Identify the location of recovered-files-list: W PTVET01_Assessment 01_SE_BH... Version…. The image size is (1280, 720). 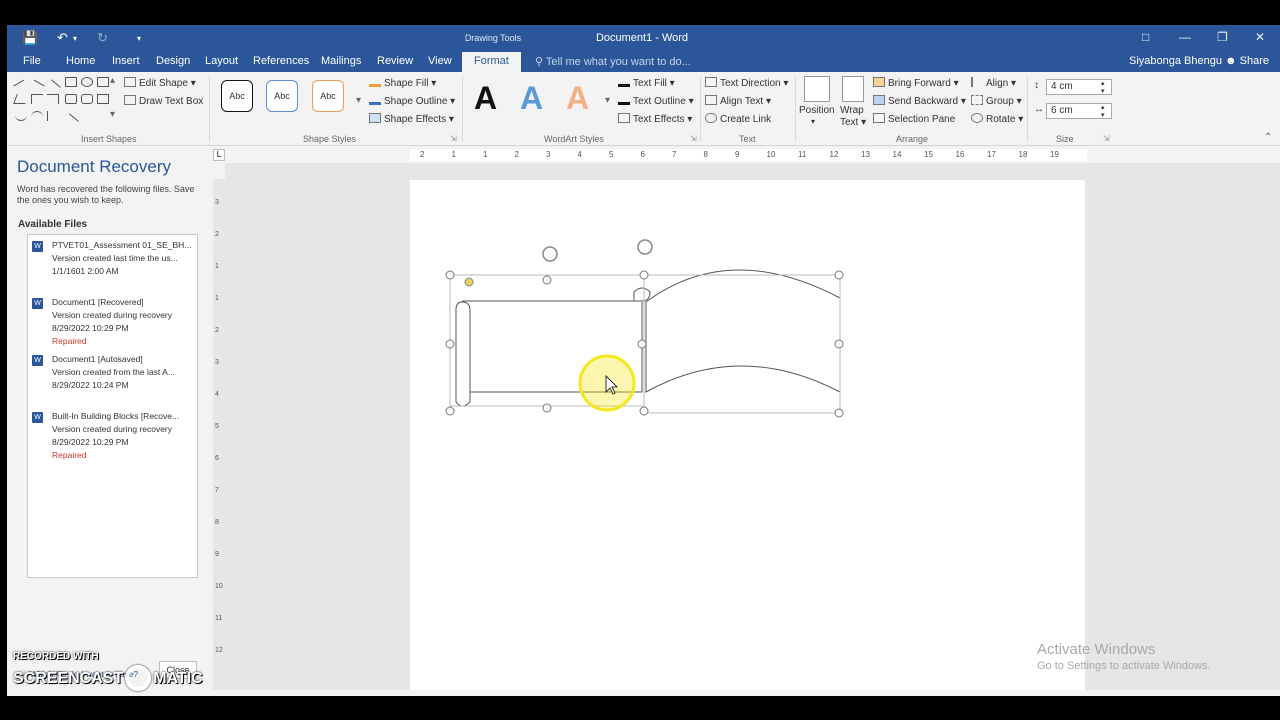
(112, 406).